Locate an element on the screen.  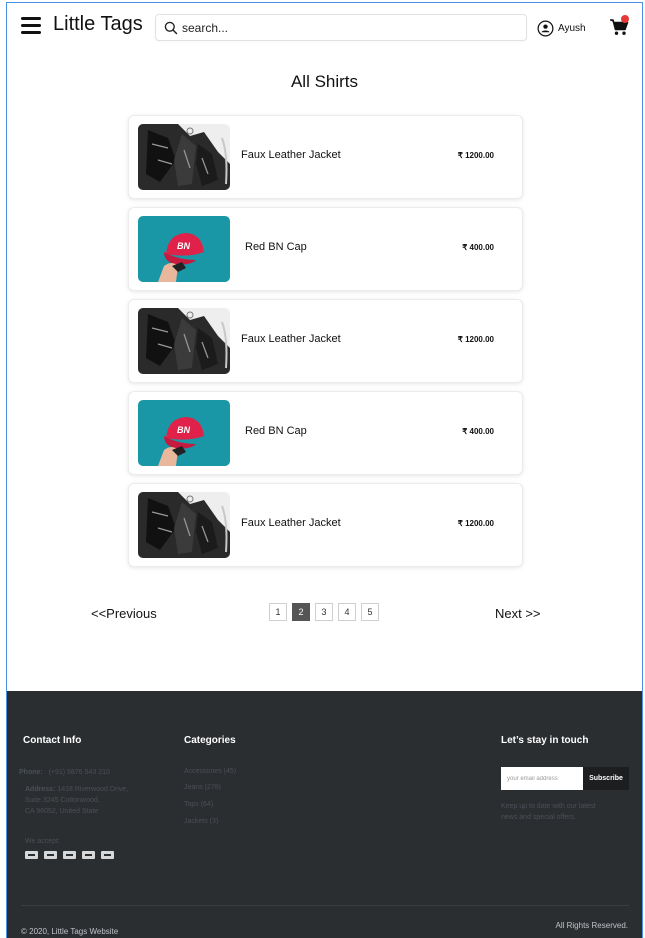
amex-icon is located at coordinates (50, 855).